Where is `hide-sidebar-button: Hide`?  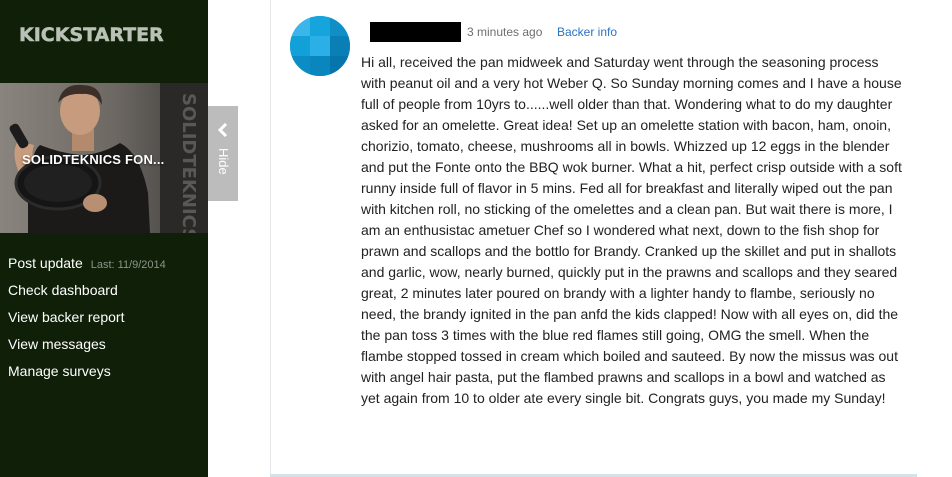 hide-sidebar-button: Hide is located at coordinates (223, 153).